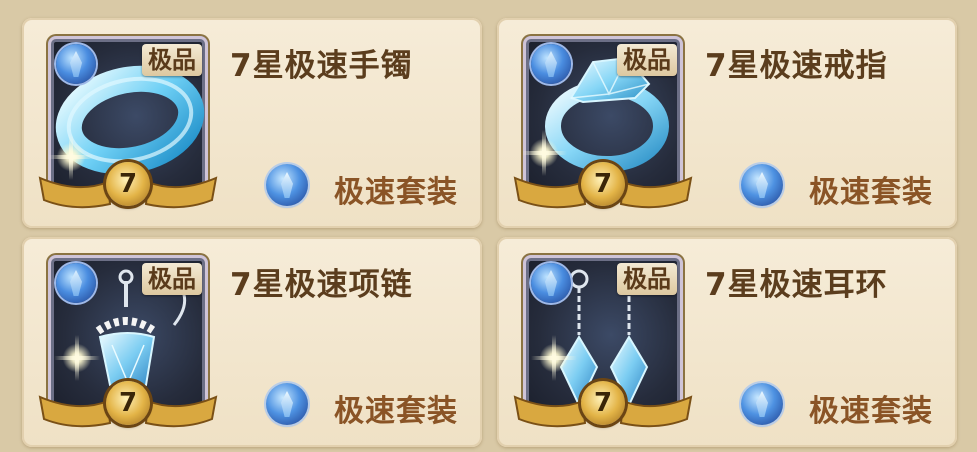 The image size is (977, 452). Describe the element at coordinates (321, 66) in the screenshot. I see `item-name: 7星极速手镯` at that location.